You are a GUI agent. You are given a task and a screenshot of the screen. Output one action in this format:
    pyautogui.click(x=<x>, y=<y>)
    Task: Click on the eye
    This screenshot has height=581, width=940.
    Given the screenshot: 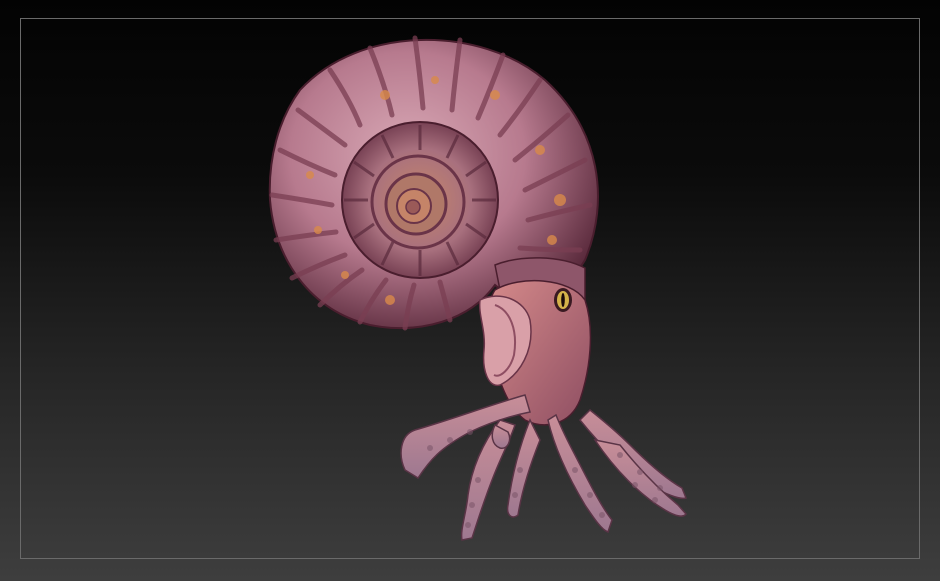 What is the action you would take?
    pyautogui.click(x=563, y=300)
    